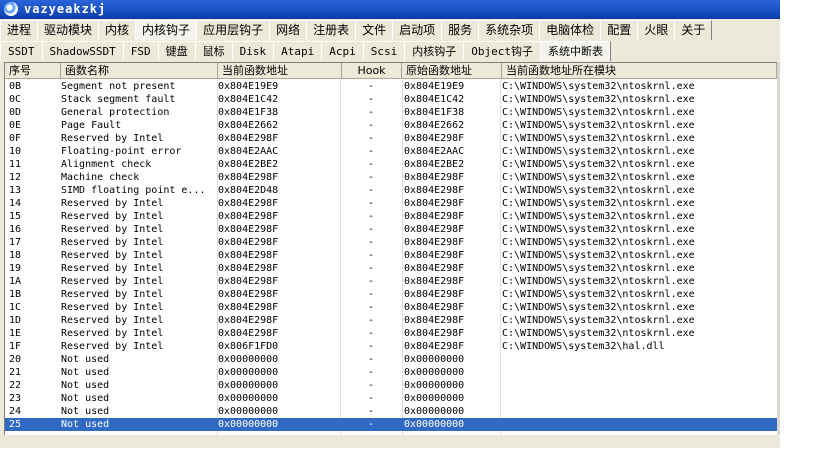 This screenshot has width=819, height=460. I want to click on row-original-address: 0x804E298F, so click(434, 242).